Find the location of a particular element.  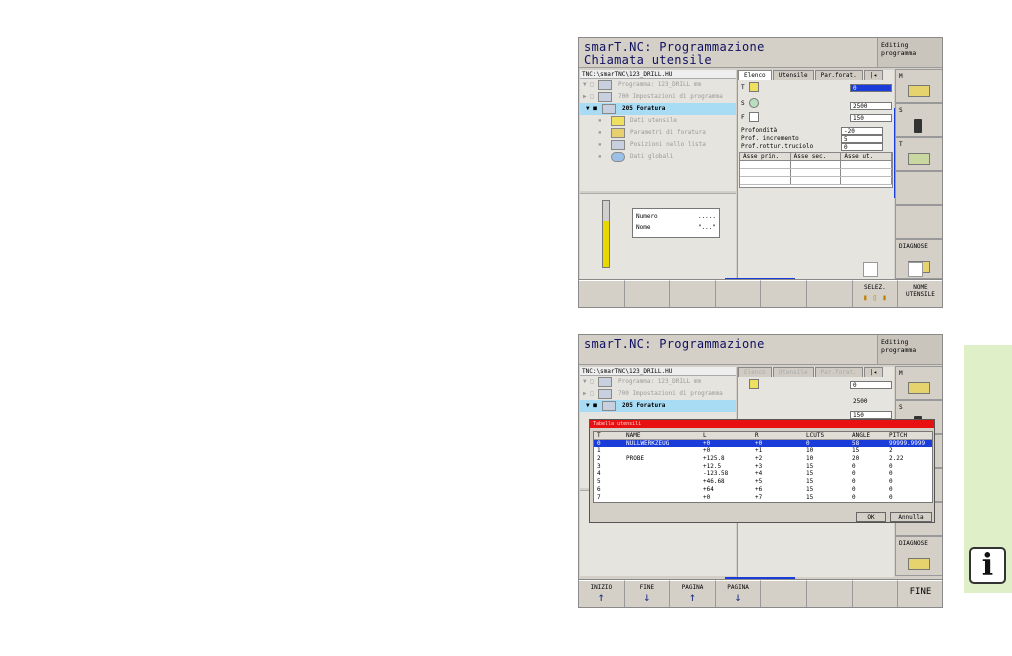

cancel-button: Annulla is located at coordinates (911, 517).